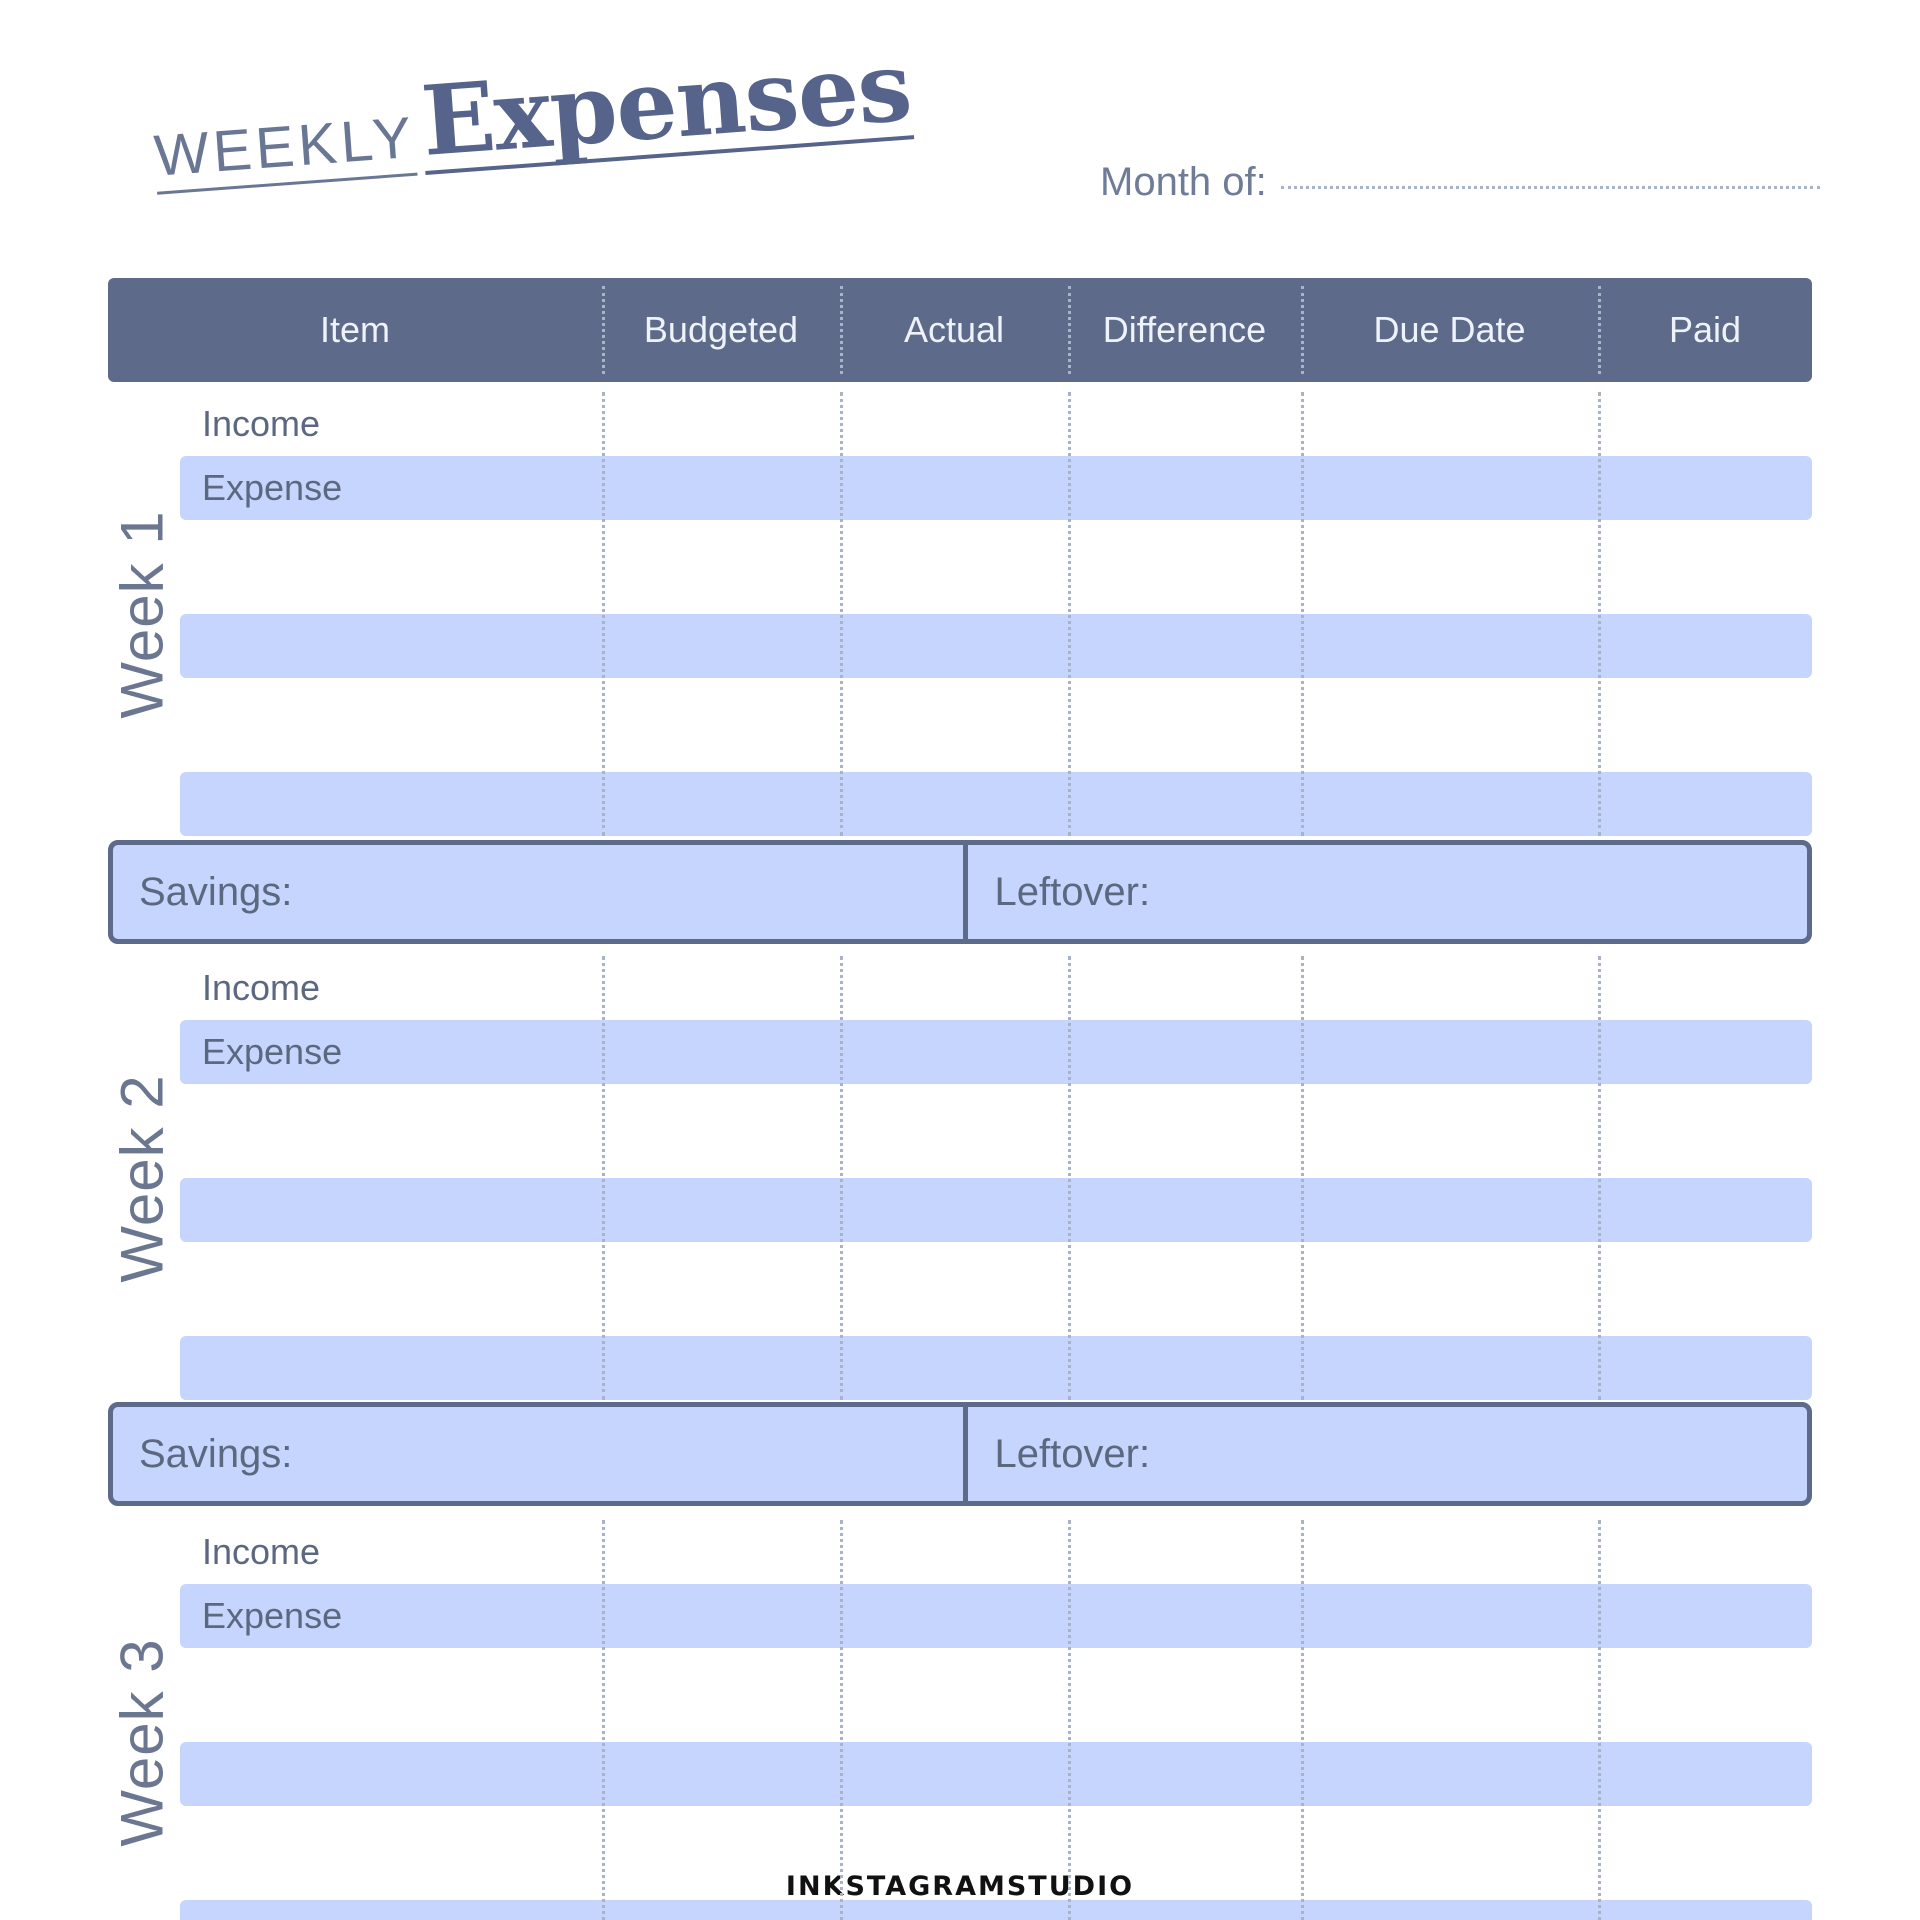  Describe the element at coordinates (1460, 182) in the screenshot. I see `month-of-field: Month of:` at that location.